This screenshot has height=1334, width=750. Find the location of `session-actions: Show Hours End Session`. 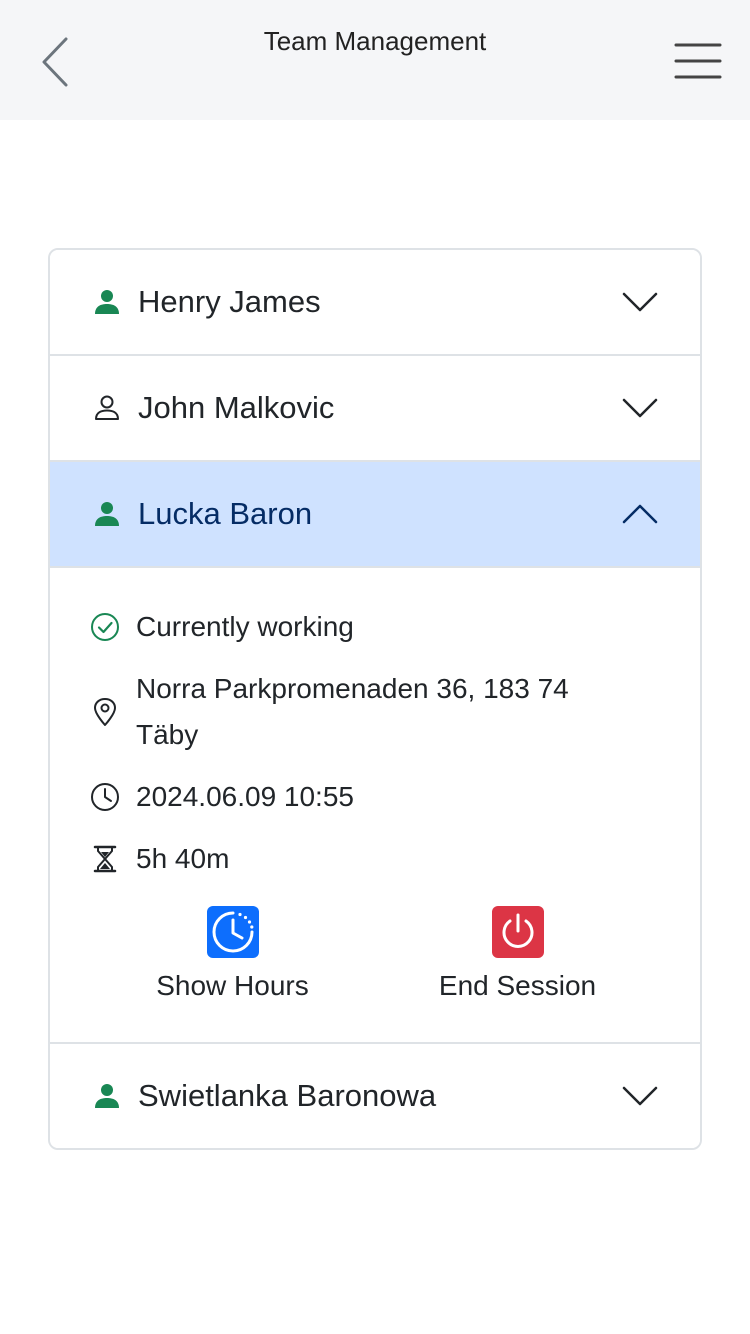

session-actions: Show Hours End Session is located at coordinates (375, 956).